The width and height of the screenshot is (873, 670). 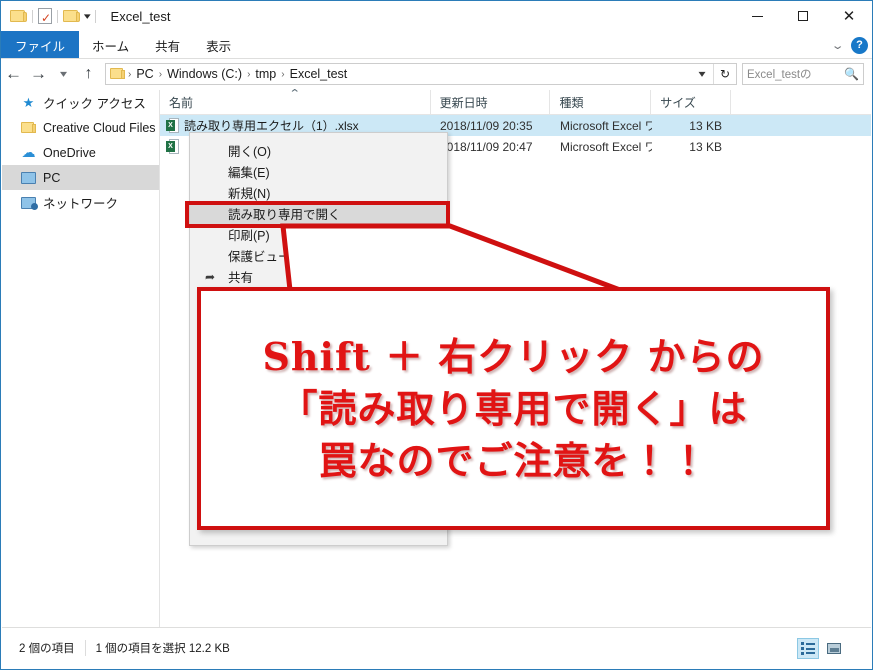 What do you see at coordinates (167, 45) in the screenshot?
I see `tab-share: 共有` at bounding box center [167, 45].